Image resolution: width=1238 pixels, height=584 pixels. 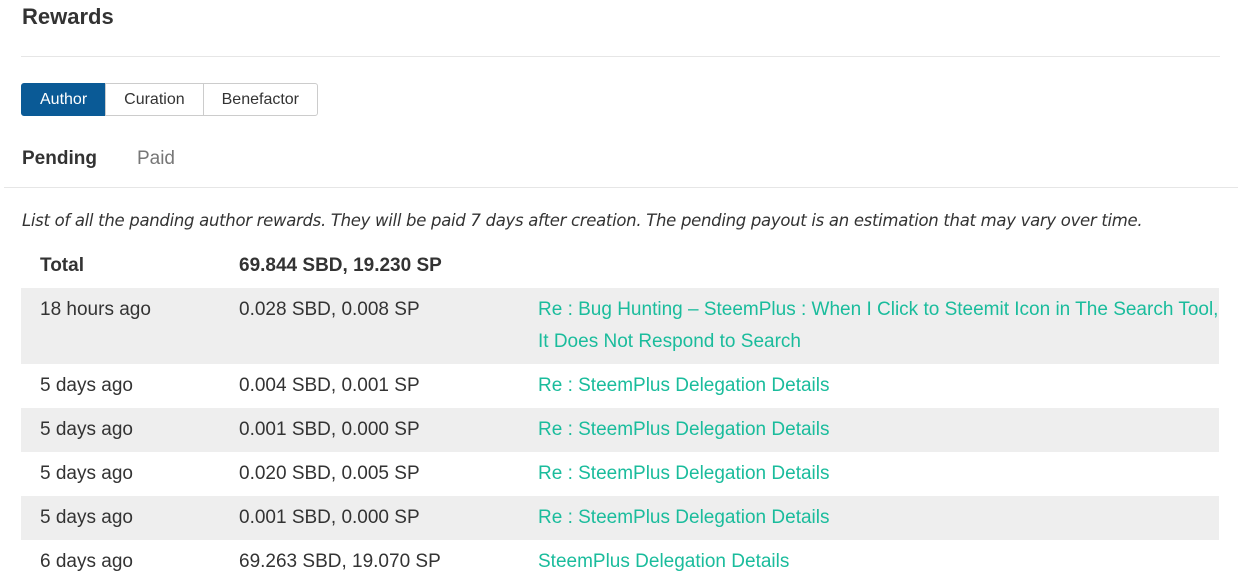 I want to click on total-empty-cell, so click(x=869, y=266).